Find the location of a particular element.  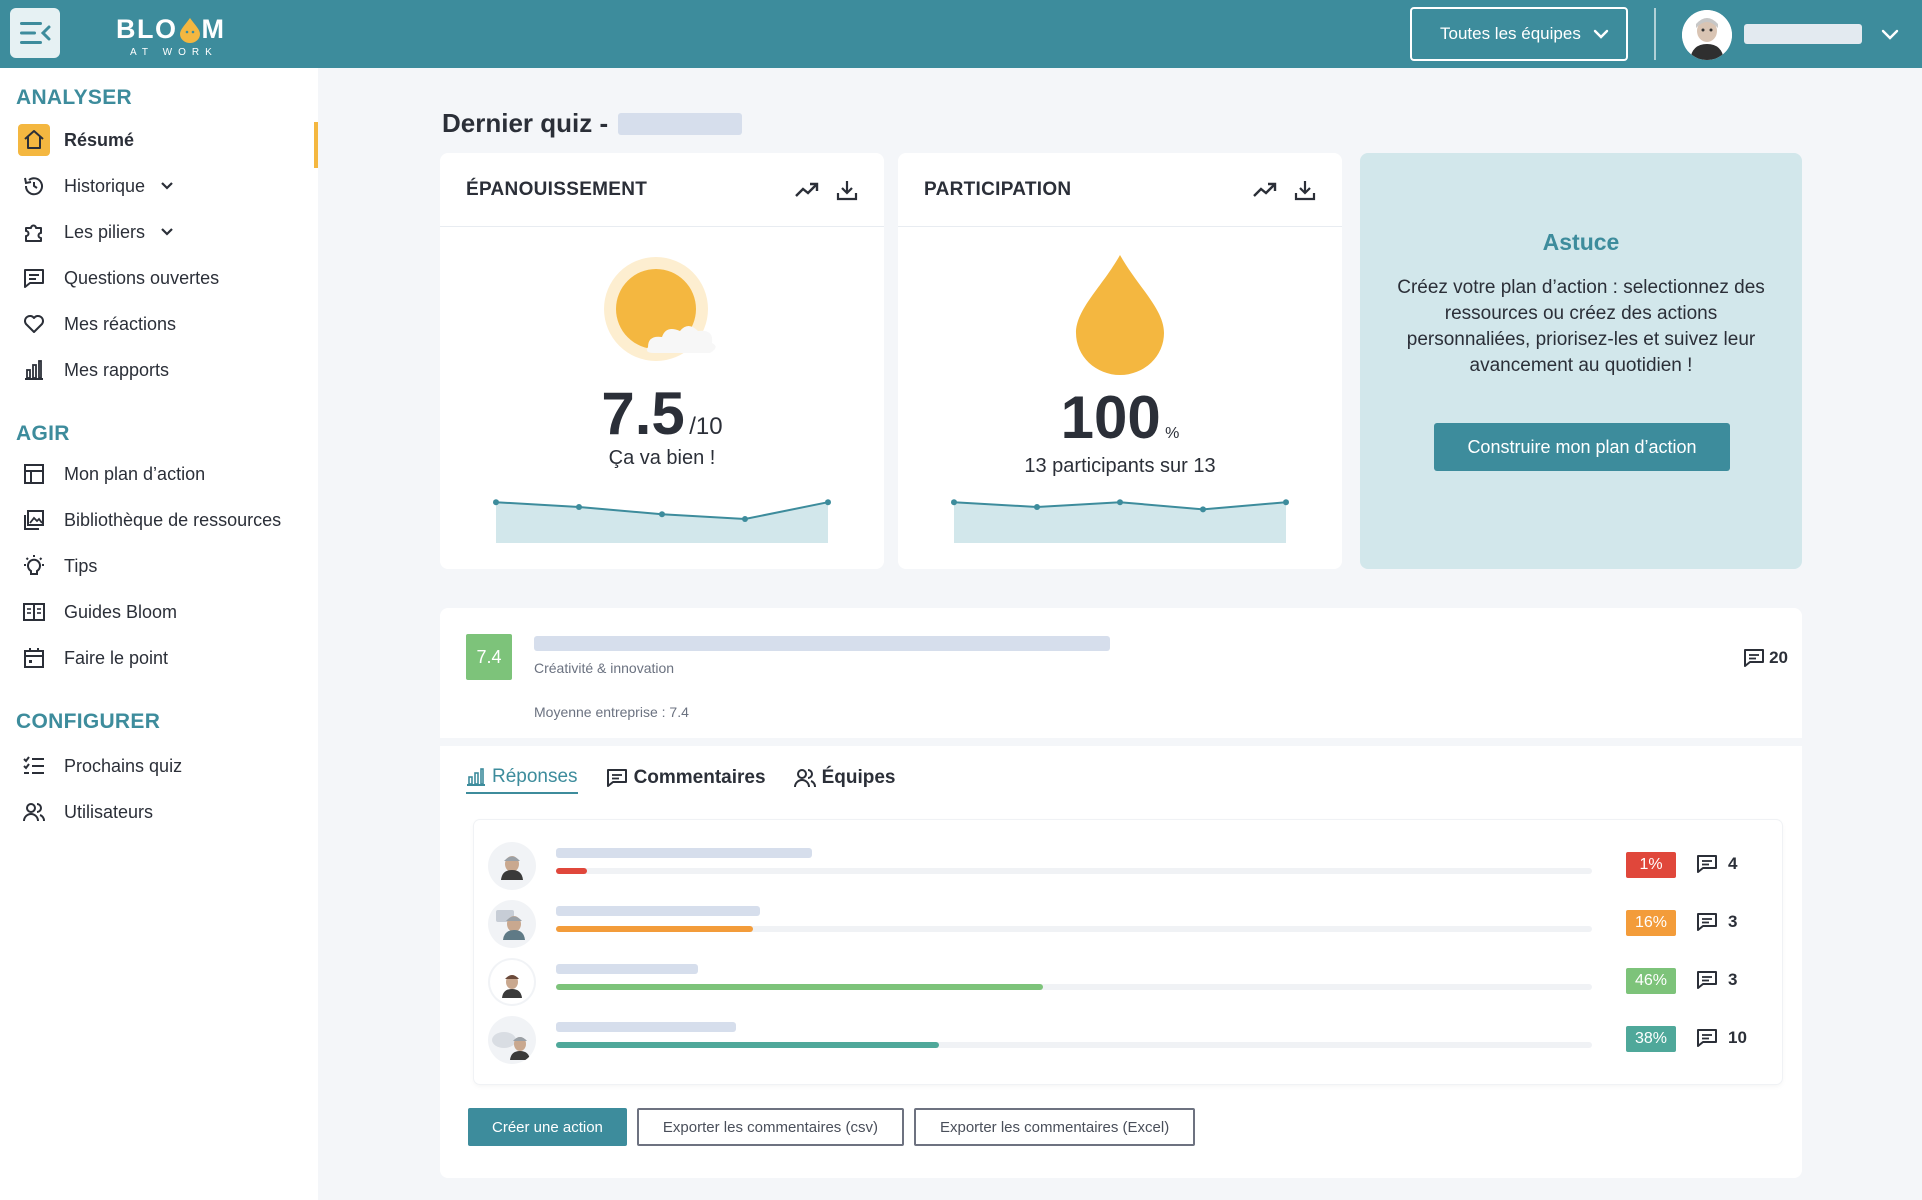

sidebar-item-questions-ouvertes: Questions ouvertes is located at coordinates (118, 278).